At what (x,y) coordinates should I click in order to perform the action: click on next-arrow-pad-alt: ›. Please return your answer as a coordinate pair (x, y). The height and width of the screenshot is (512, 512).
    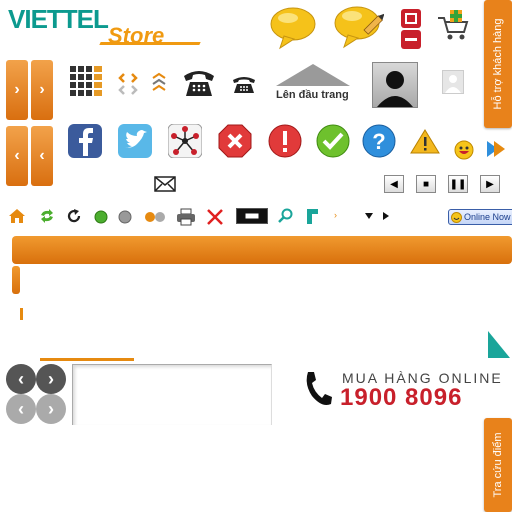
    Looking at the image, I should click on (42, 90).